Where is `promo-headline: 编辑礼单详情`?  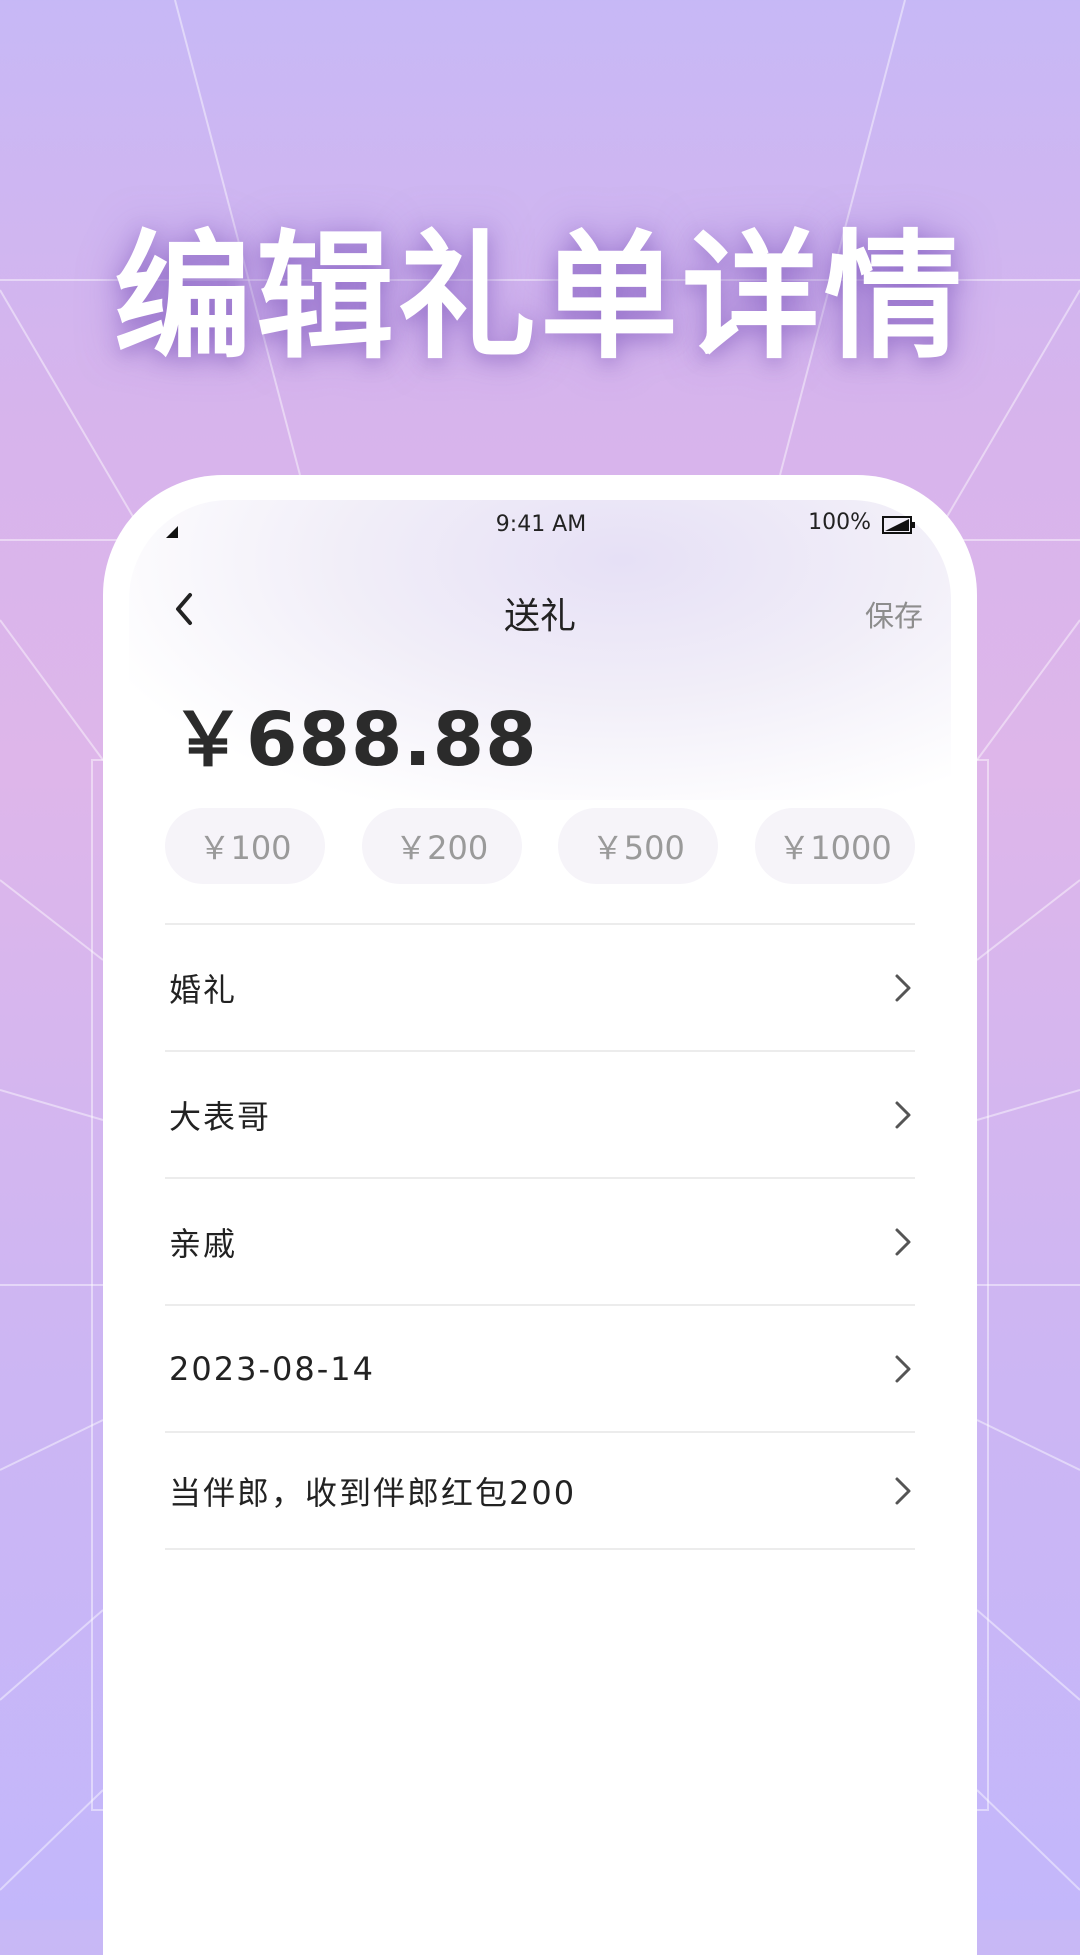 promo-headline: 编辑礼单详情 is located at coordinates (539, 297).